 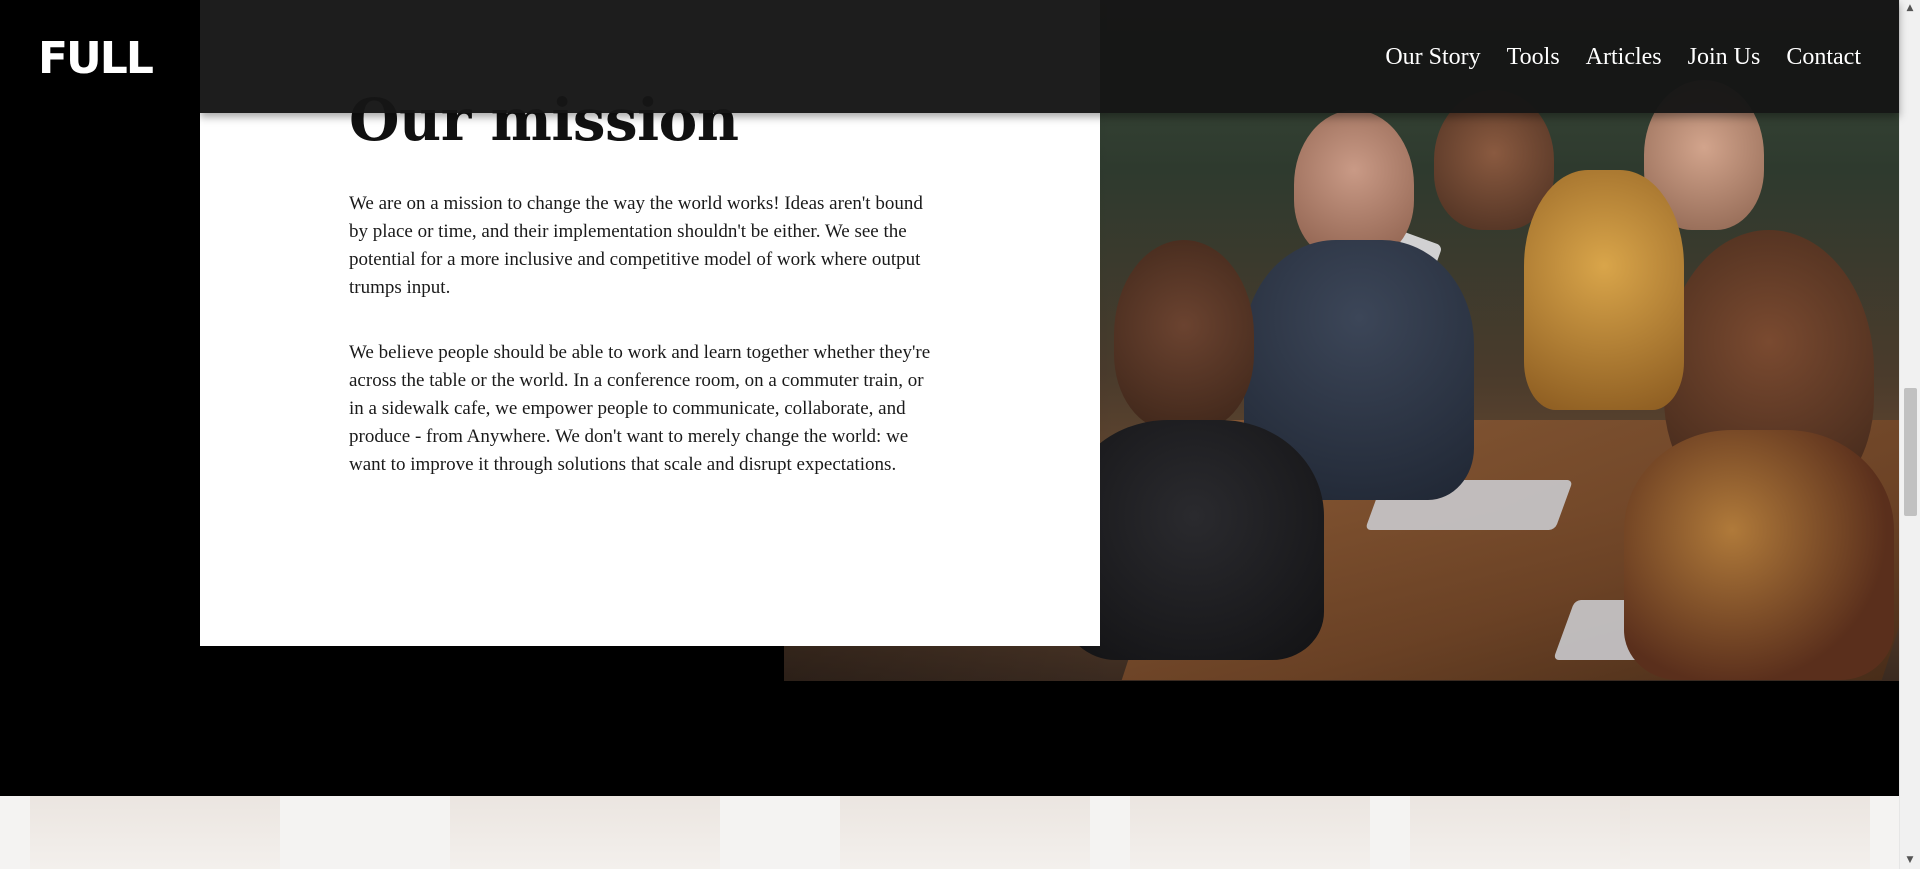 I want to click on nav-our-story: Our Story, so click(x=1432, y=57).